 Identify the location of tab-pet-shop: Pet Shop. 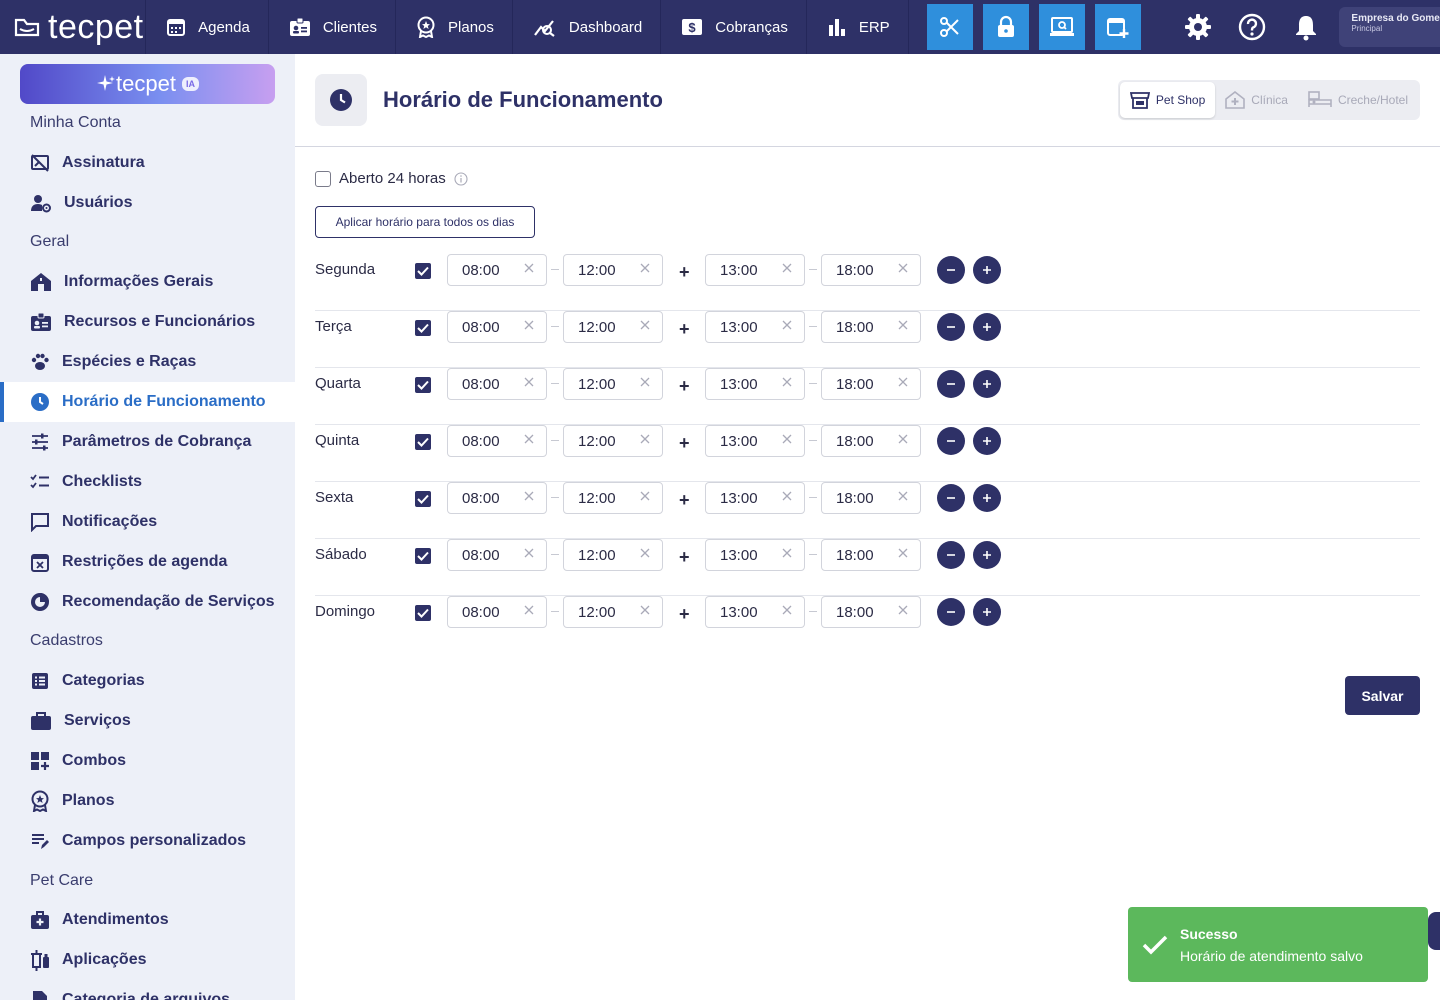
(1167, 100).